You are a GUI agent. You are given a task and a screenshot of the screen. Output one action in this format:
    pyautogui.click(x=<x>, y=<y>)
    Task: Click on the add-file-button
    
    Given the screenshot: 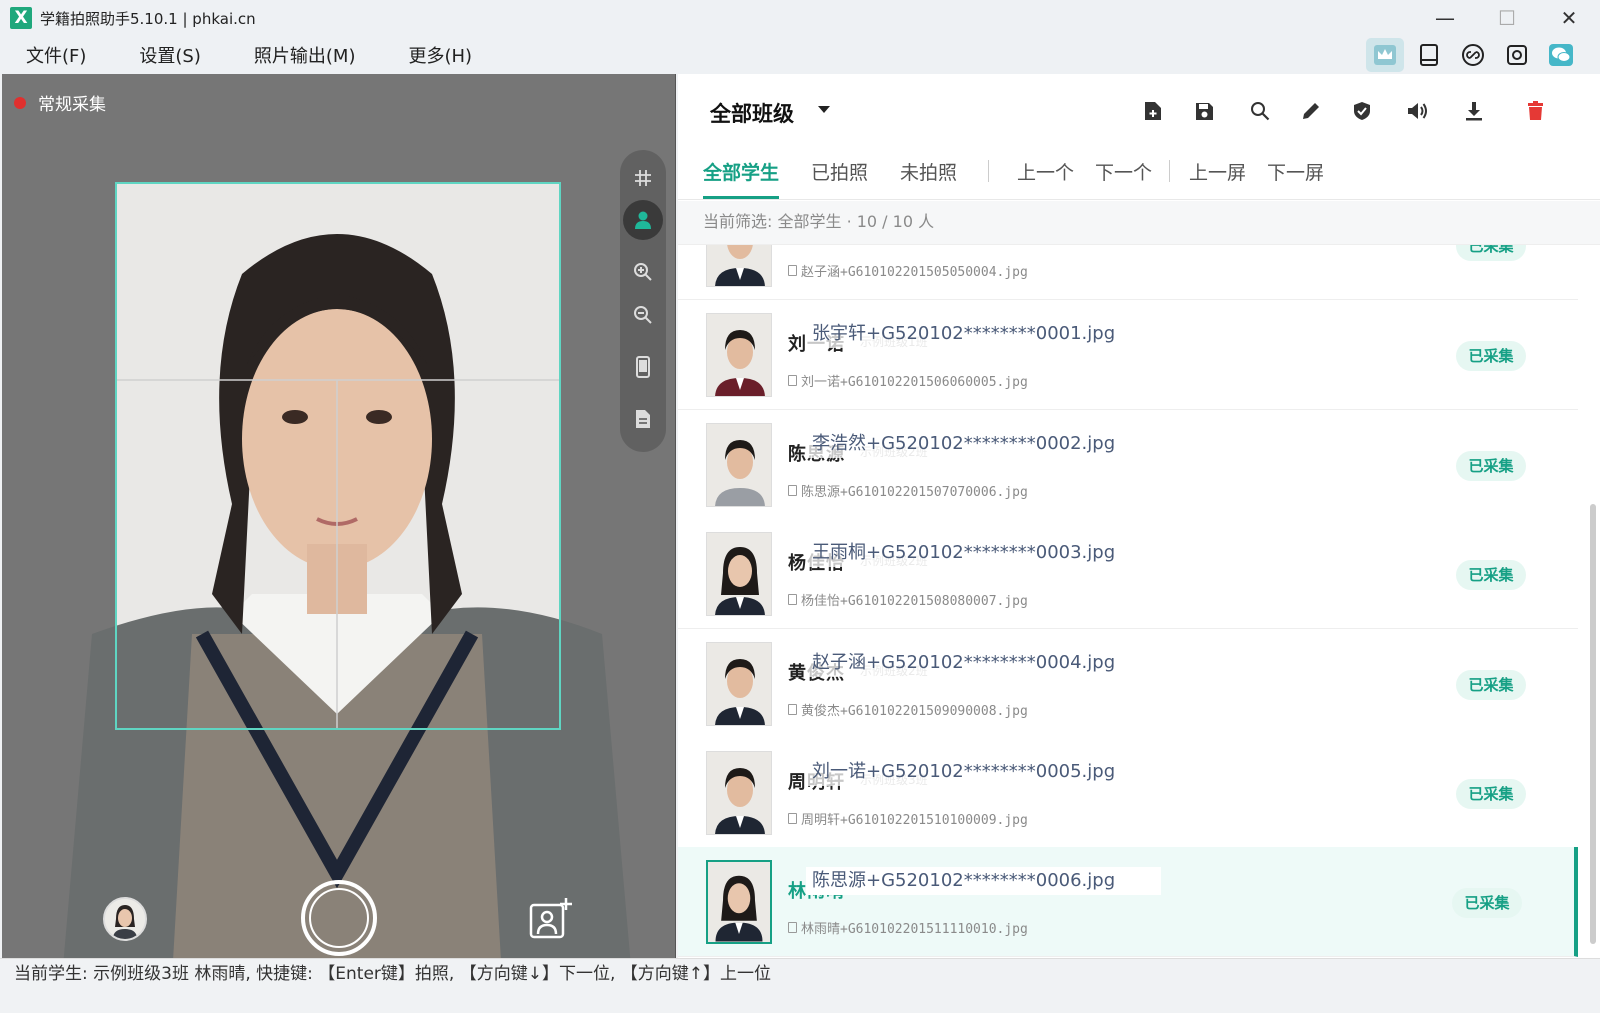 What is the action you would take?
    pyautogui.click(x=1153, y=111)
    